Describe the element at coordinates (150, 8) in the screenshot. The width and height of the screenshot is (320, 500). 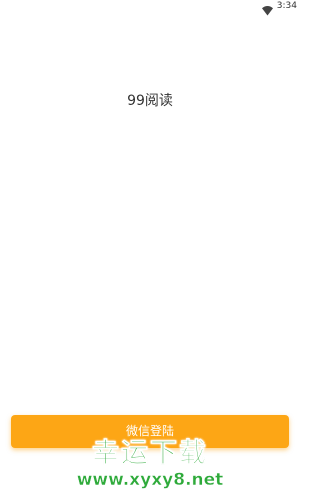
I see `status-bar: 3:34` at that location.